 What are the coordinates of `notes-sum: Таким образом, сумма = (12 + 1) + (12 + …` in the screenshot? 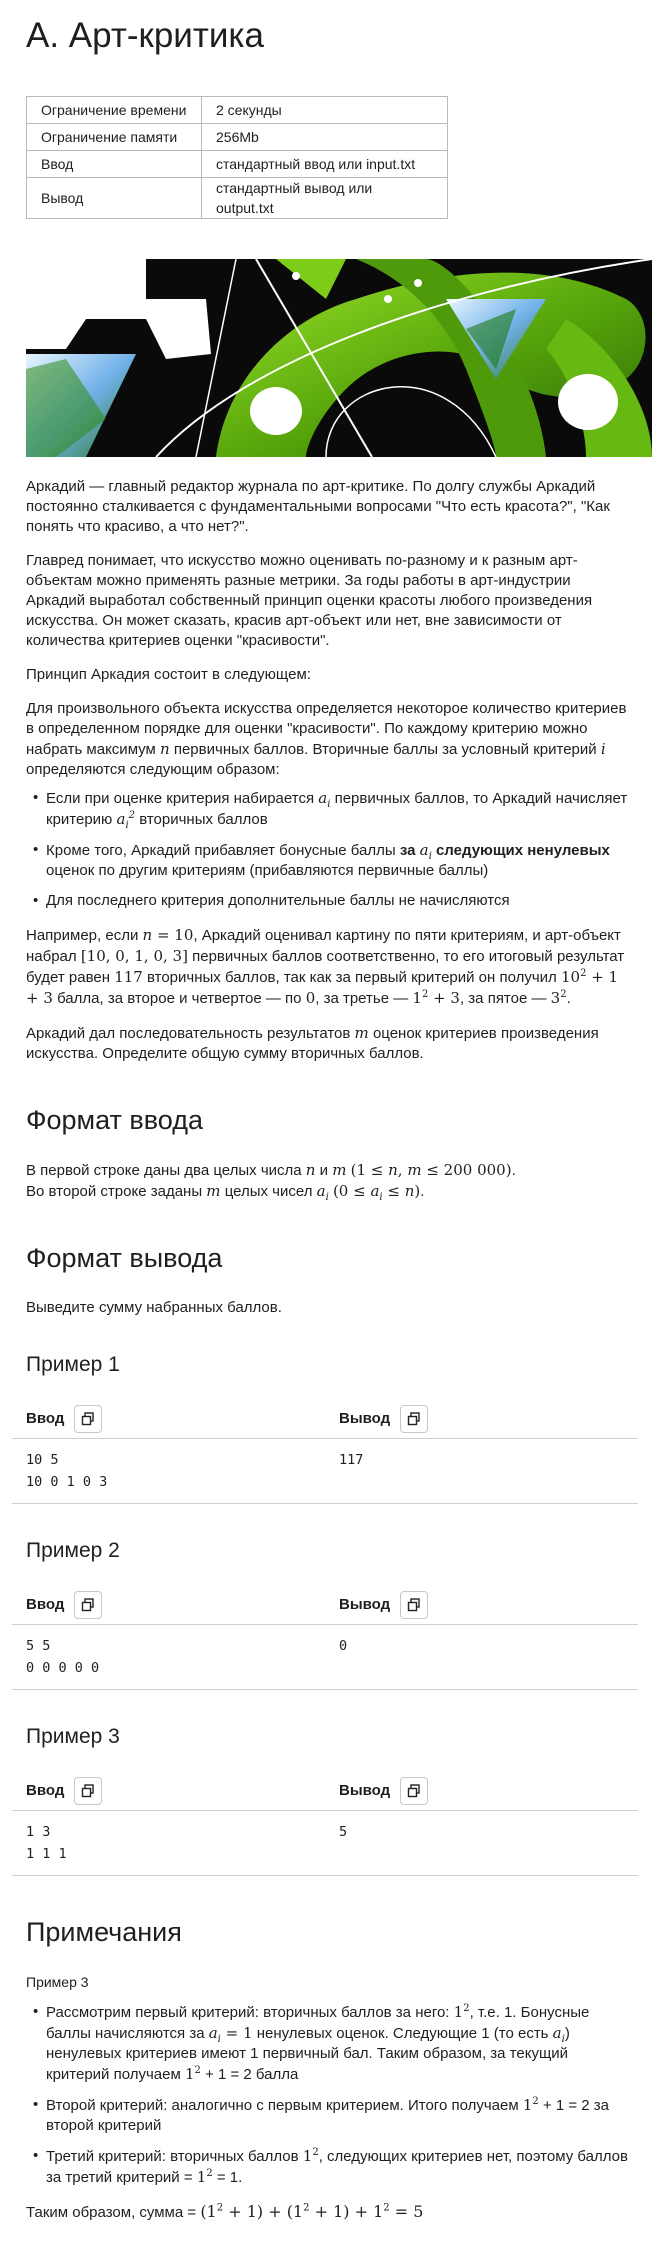 It's located at (327, 2212).